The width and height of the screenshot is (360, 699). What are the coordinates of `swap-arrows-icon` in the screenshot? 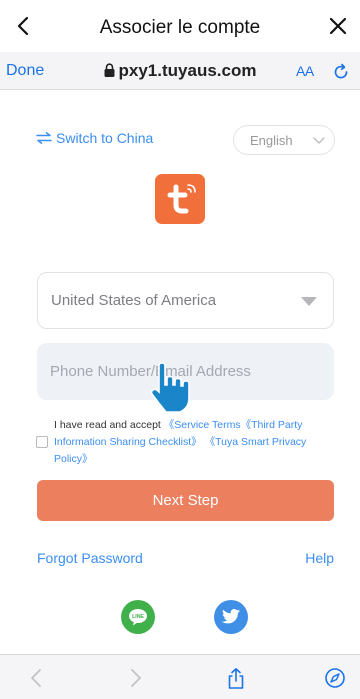 It's located at (44, 138).